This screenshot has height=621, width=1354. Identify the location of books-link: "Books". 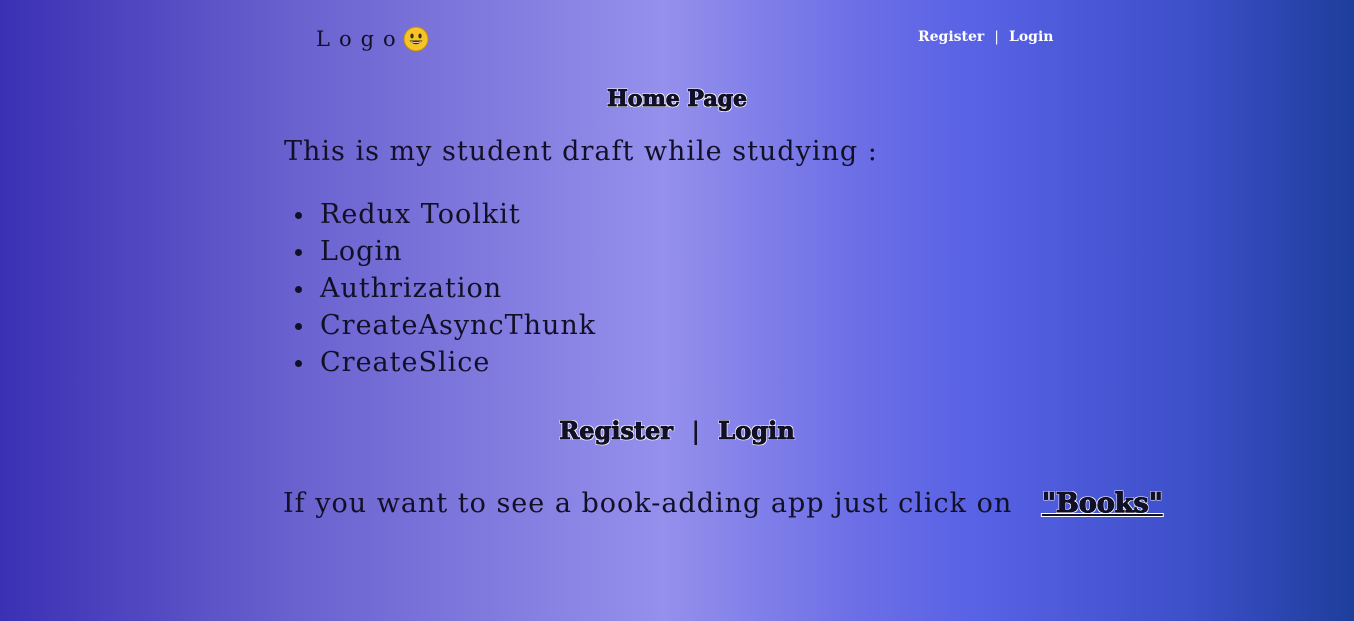
(1102, 504).